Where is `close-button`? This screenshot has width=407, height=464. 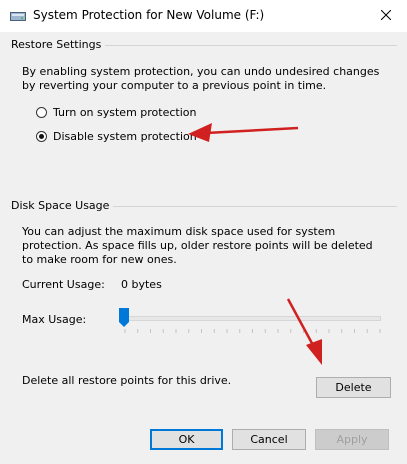
close-button is located at coordinates (386, 15).